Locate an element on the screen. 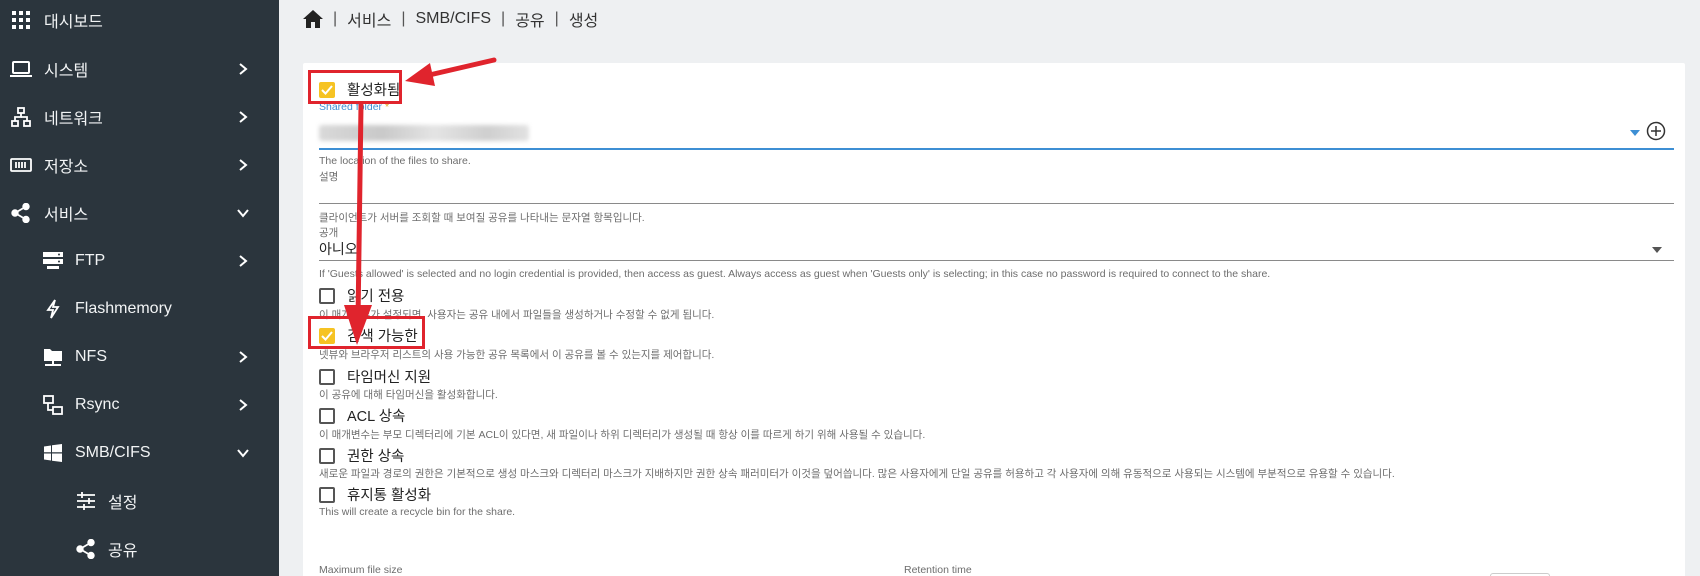  max-file-size-label: Maximum file size is located at coordinates (361, 570).